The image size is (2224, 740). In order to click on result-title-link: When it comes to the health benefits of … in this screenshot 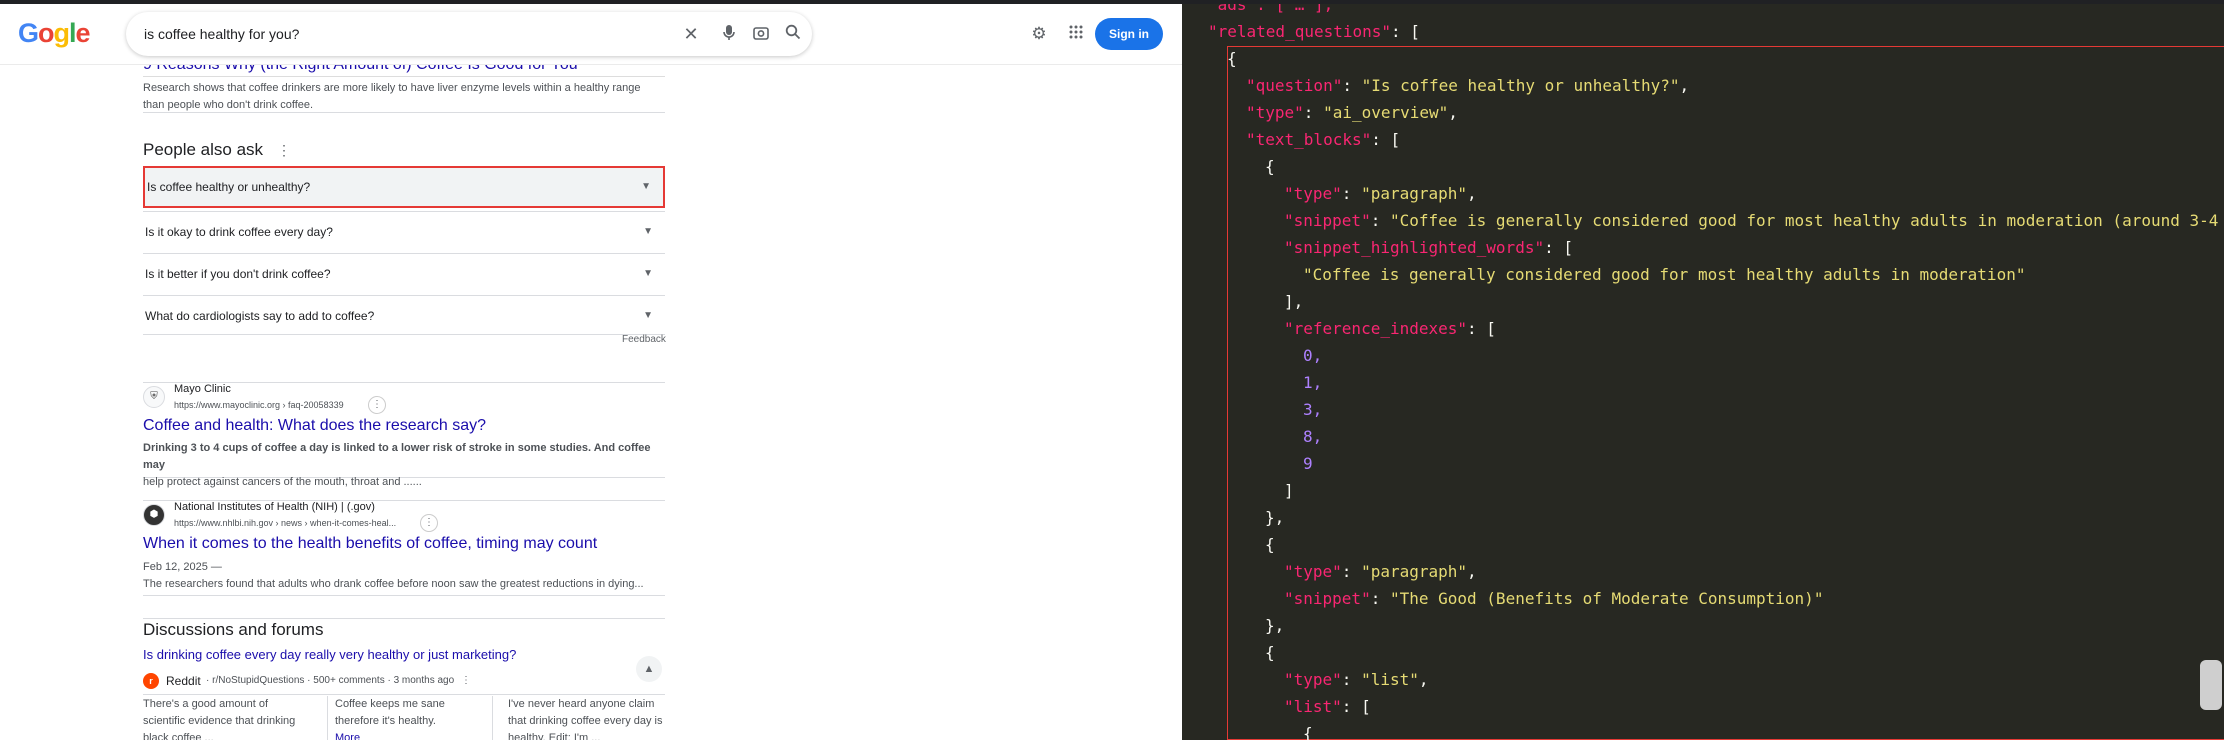, I will do `click(404, 544)`.